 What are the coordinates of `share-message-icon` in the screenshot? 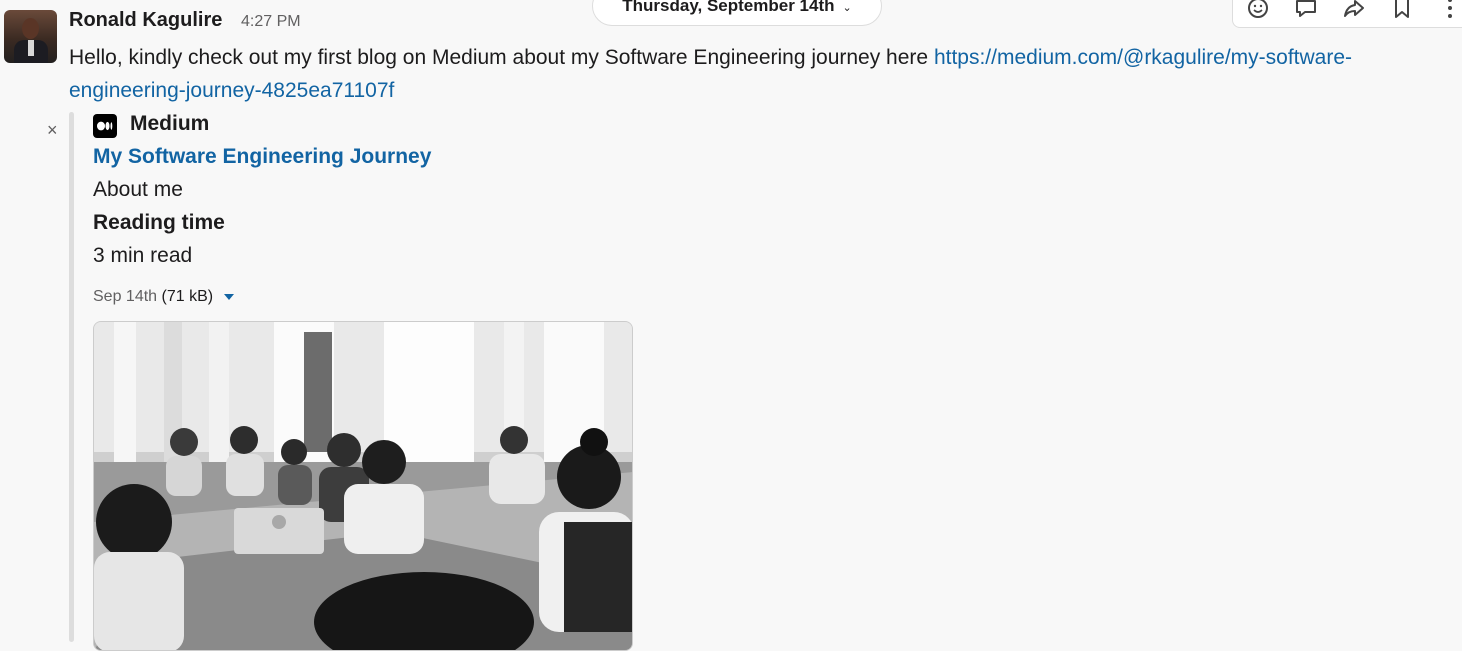 It's located at (1354, 10).